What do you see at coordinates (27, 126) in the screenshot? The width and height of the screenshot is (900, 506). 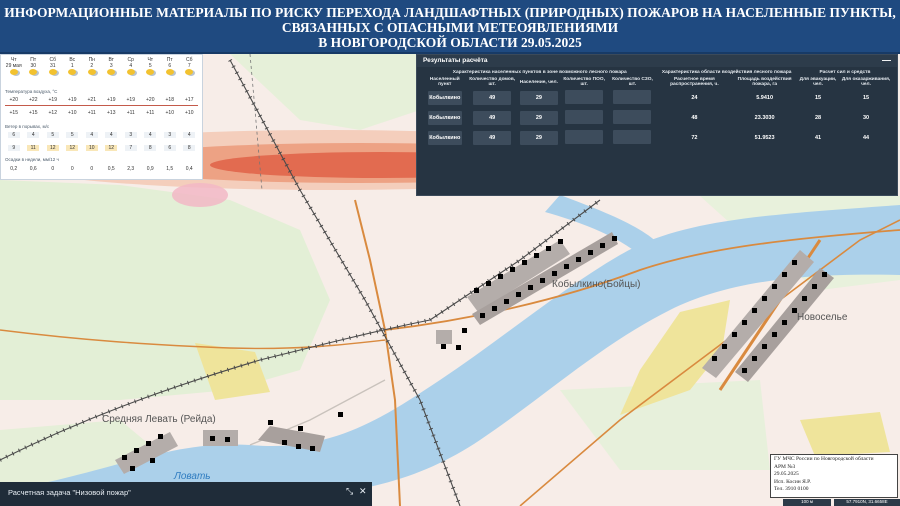 I see `wind-label: Ветер в порывах, м/с` at bounding box center [27, 126].